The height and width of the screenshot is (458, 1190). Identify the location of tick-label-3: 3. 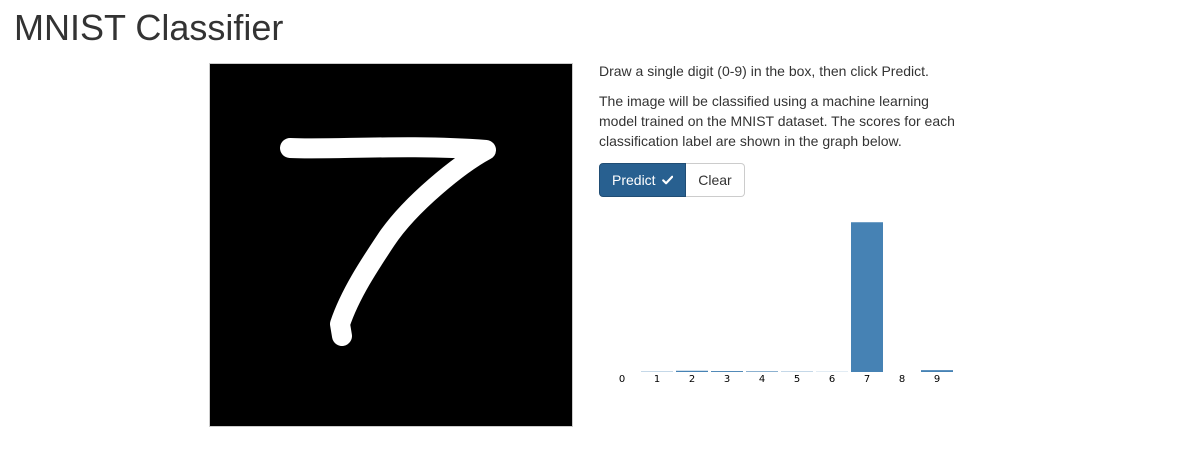
(727, 379).